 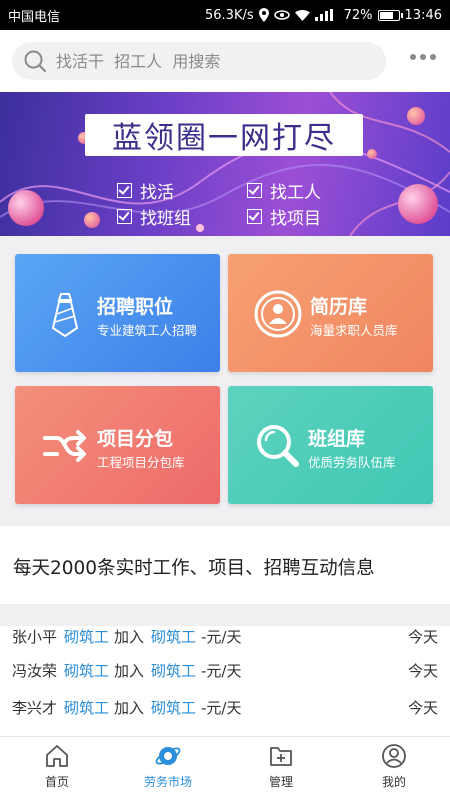 What do you see at coordinates (263, 15) in the screenshot?
I see `location-icon` at bounding box center [263, 15].